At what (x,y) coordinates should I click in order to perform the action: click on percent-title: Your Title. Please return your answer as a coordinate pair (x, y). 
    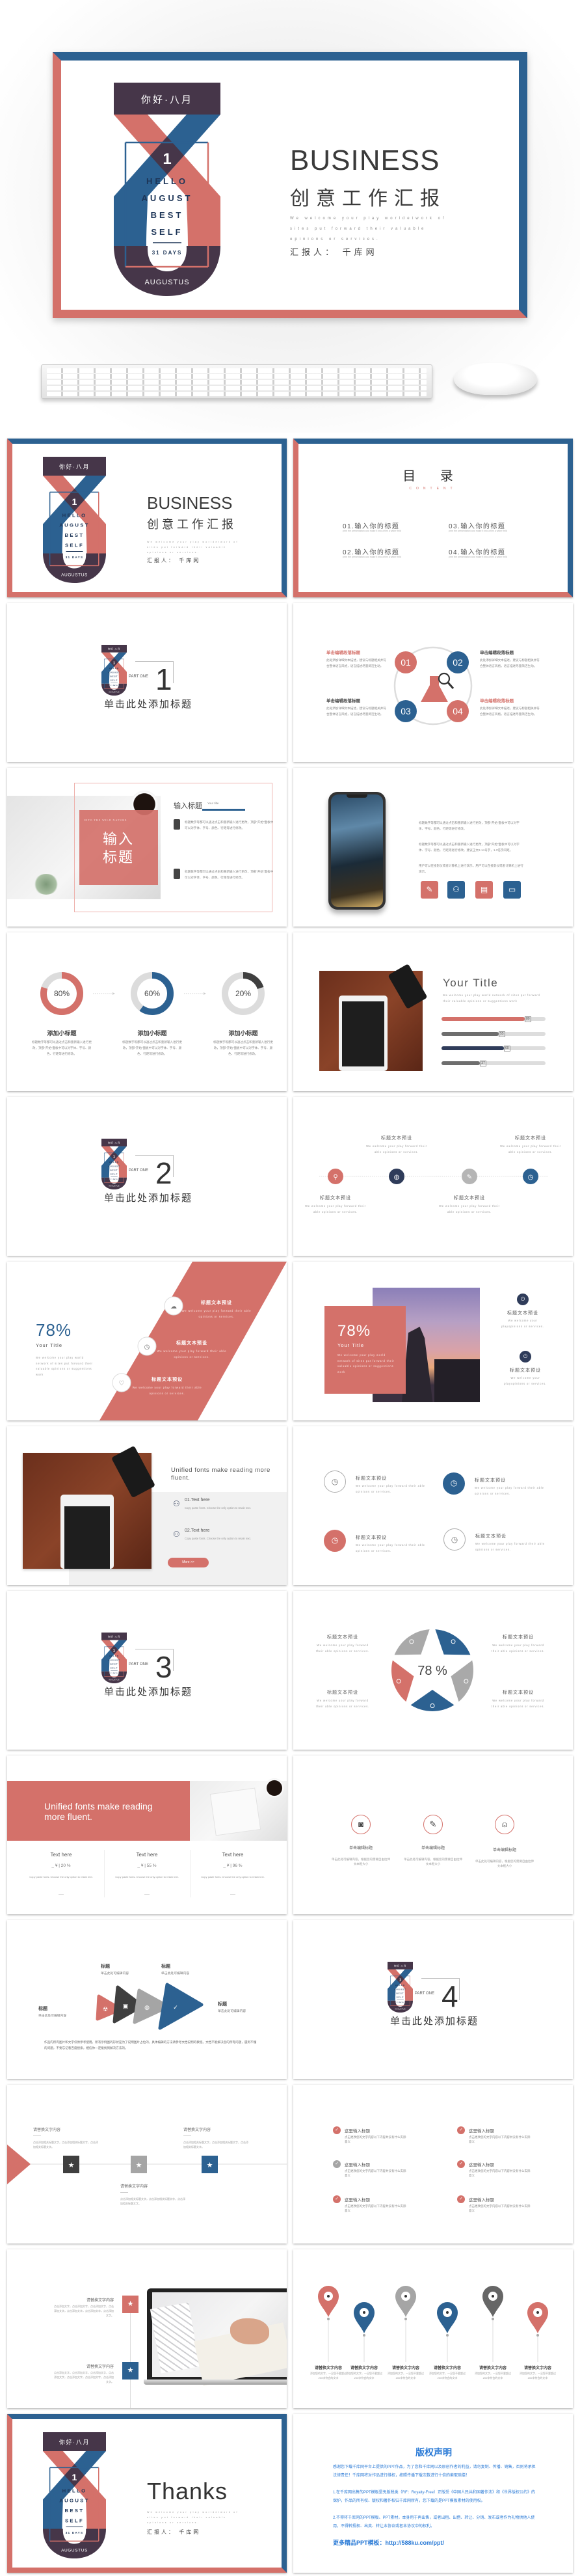
    Looking at the image, I should click on (350, 1345).